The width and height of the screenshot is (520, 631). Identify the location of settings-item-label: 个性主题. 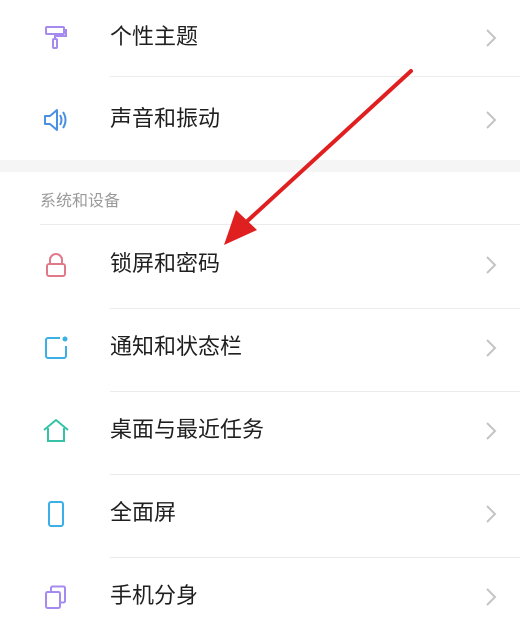
(154, 37).